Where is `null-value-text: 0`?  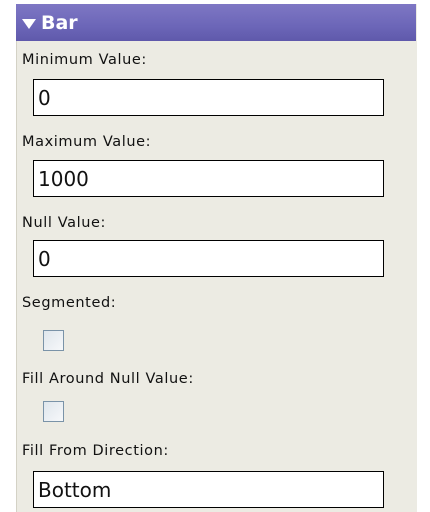
null-value-text: 0 is located at coordinates (44, 258).